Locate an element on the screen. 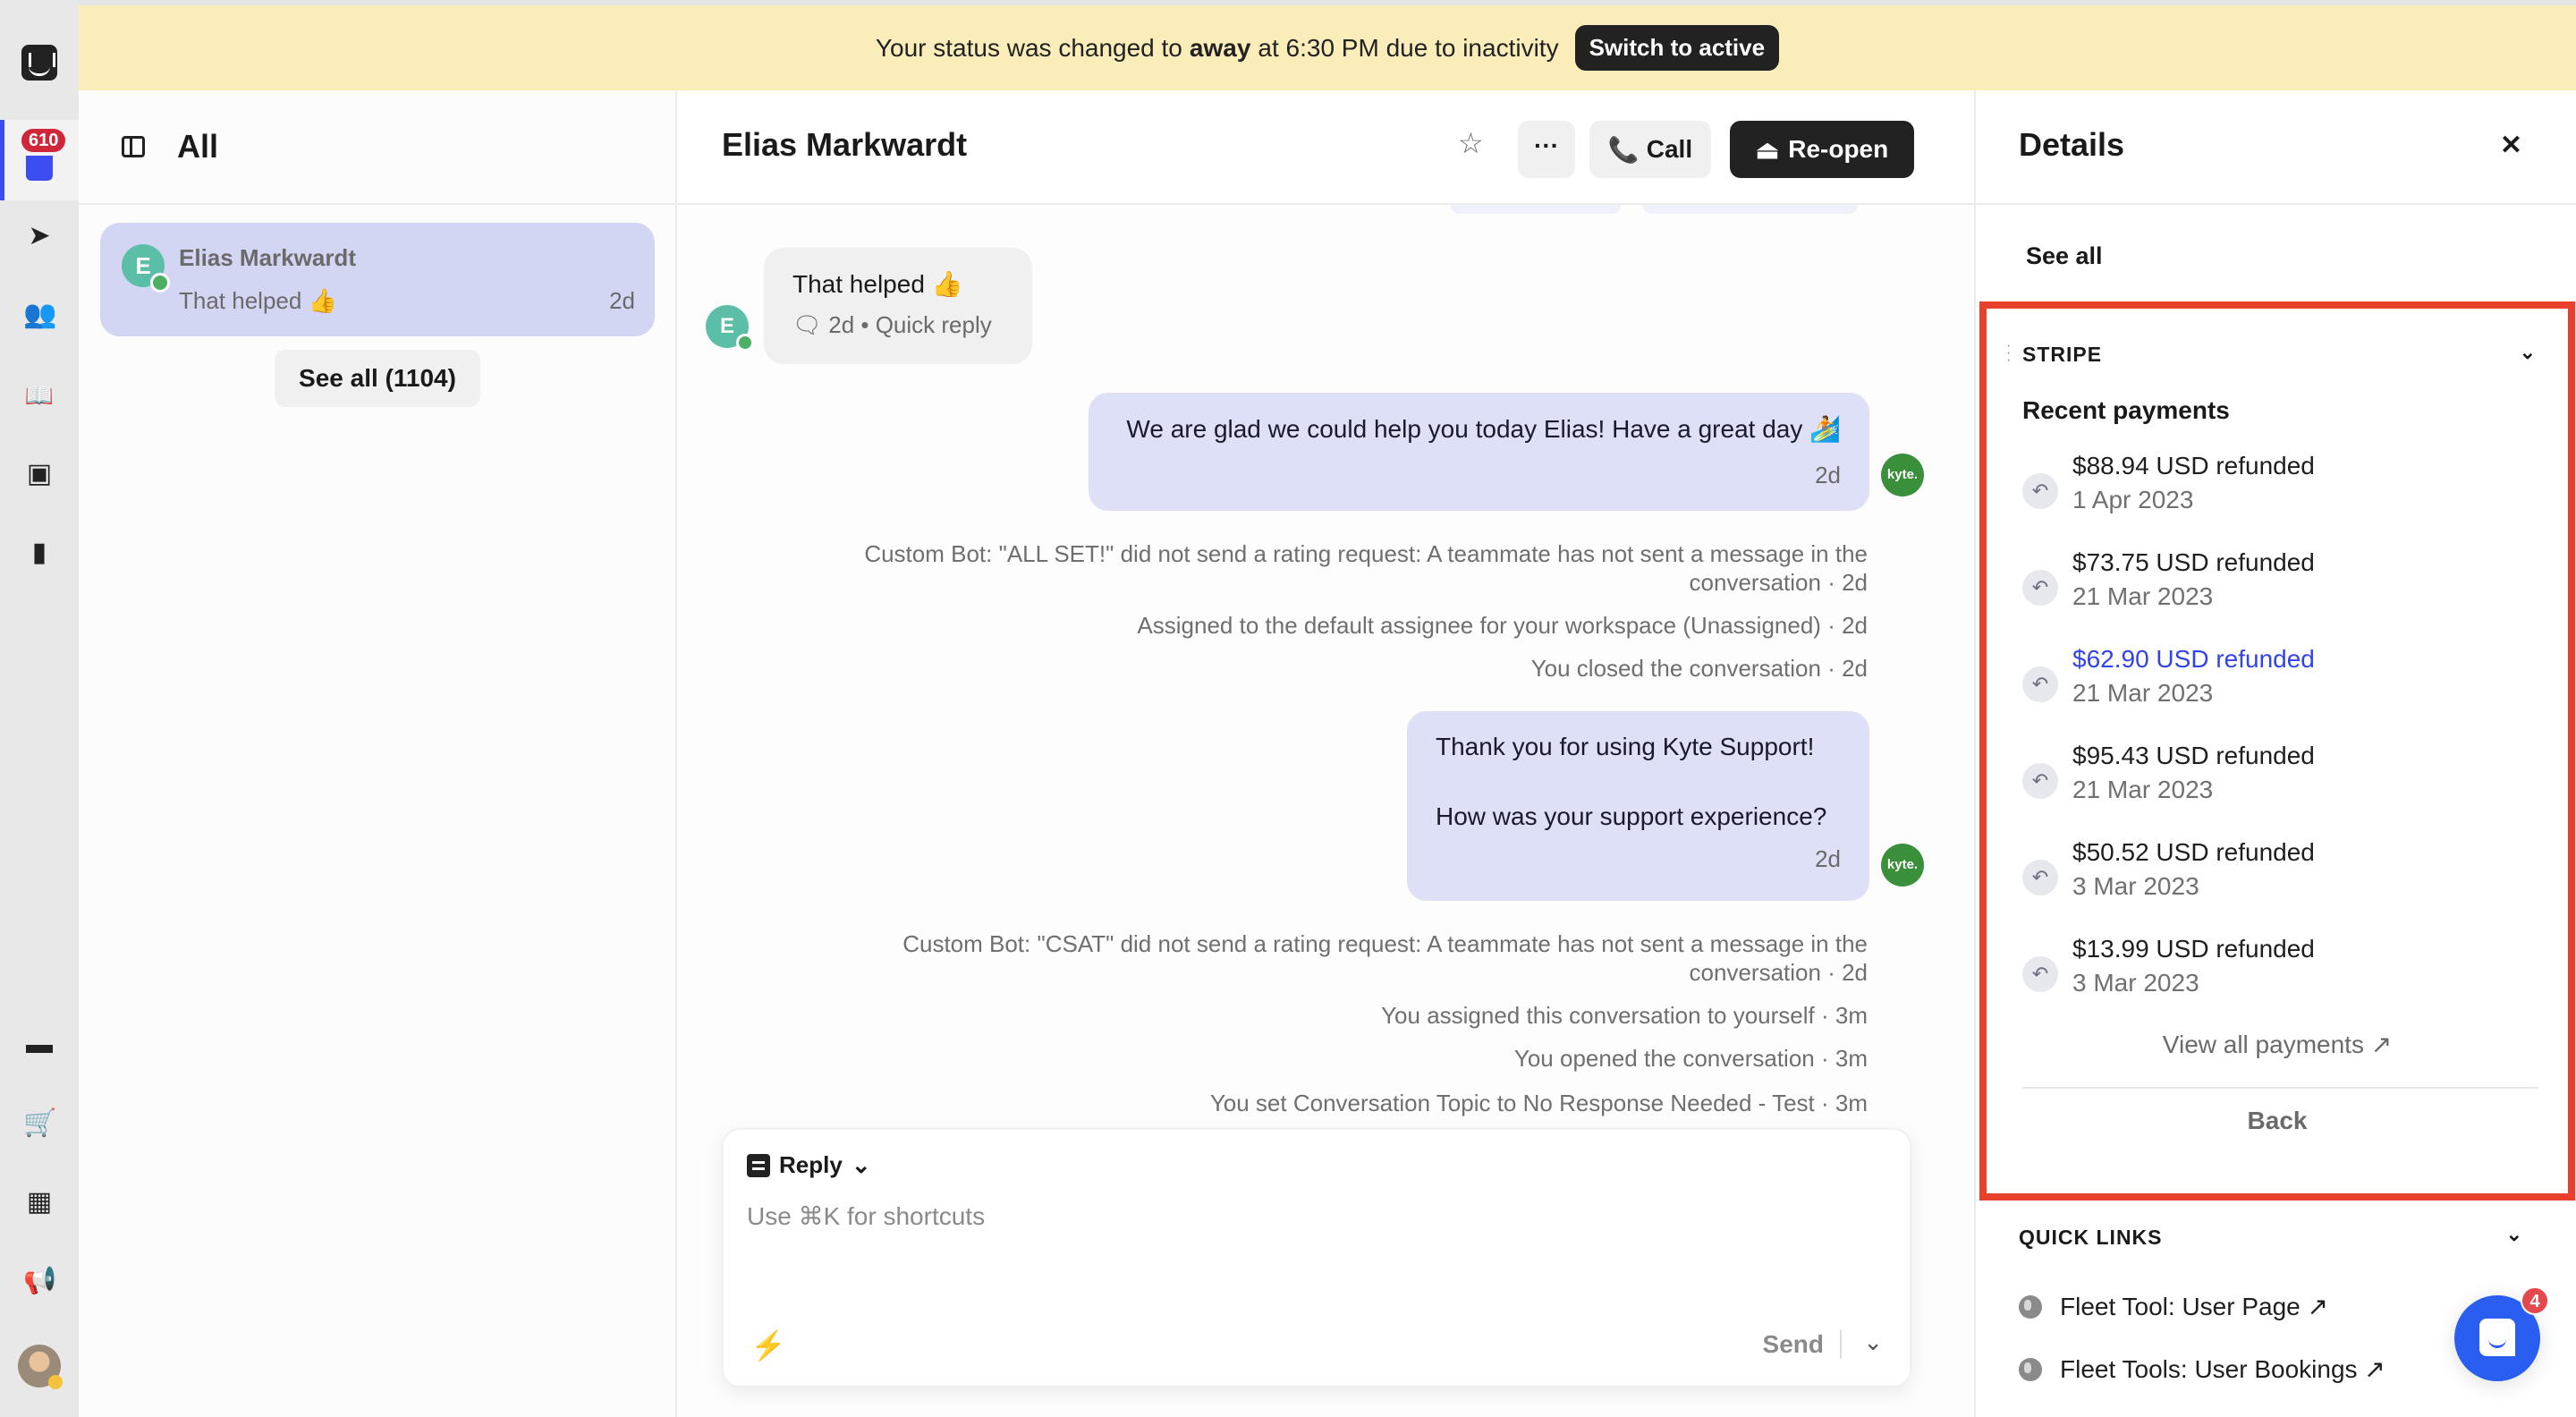 Image resolution: width=2576 pixels, height=1417 pixels. call-button: 📞 Call is located at coordinates (1650, 149).